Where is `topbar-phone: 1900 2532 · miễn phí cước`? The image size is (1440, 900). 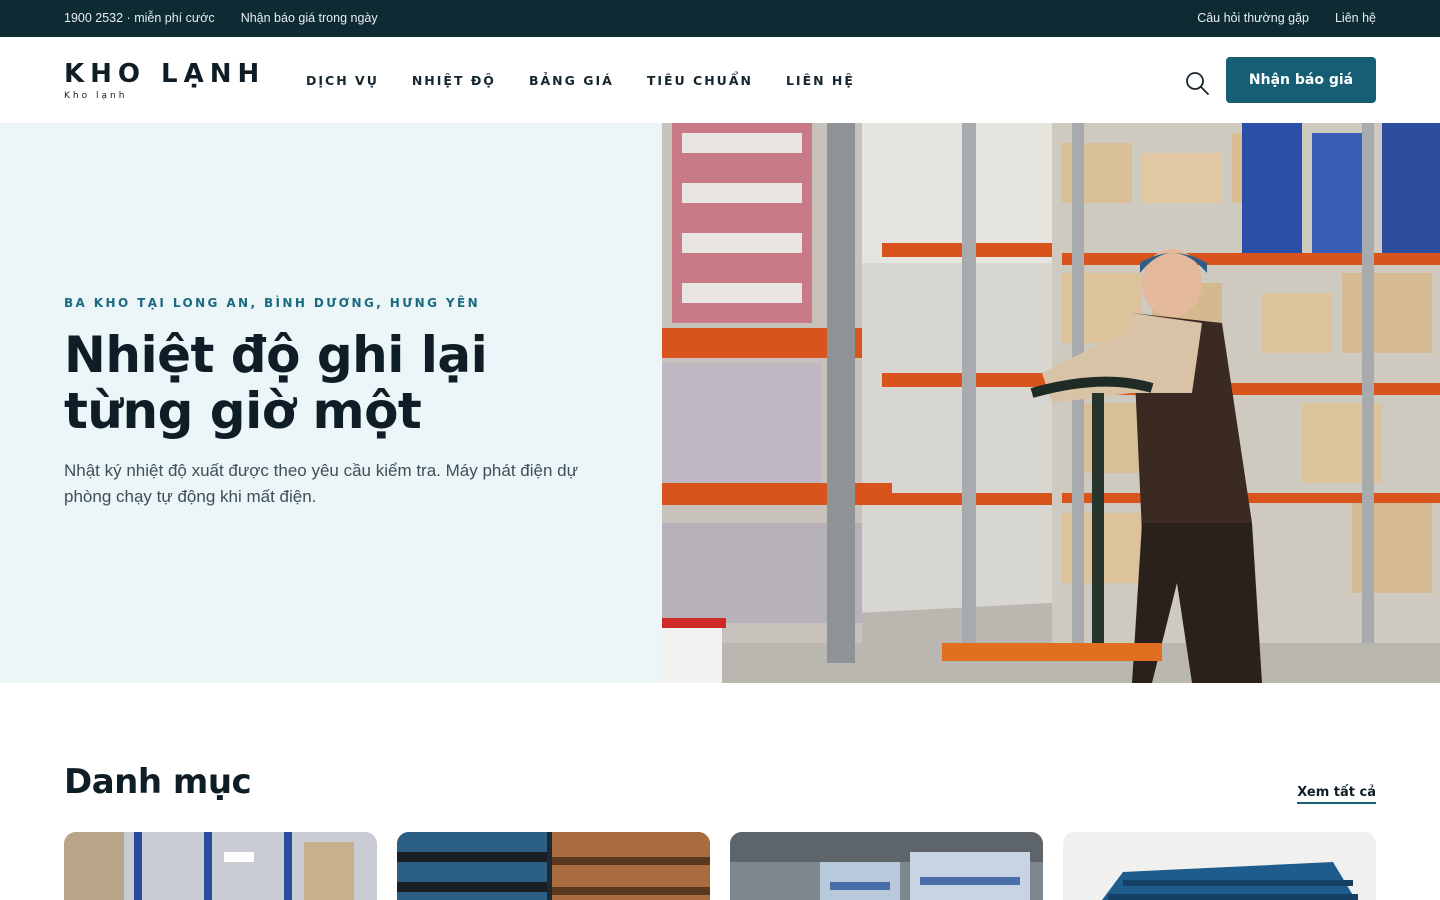
topbar-phone: 1900 2532 · miễn phí cước is located at coordinates (139, 18).